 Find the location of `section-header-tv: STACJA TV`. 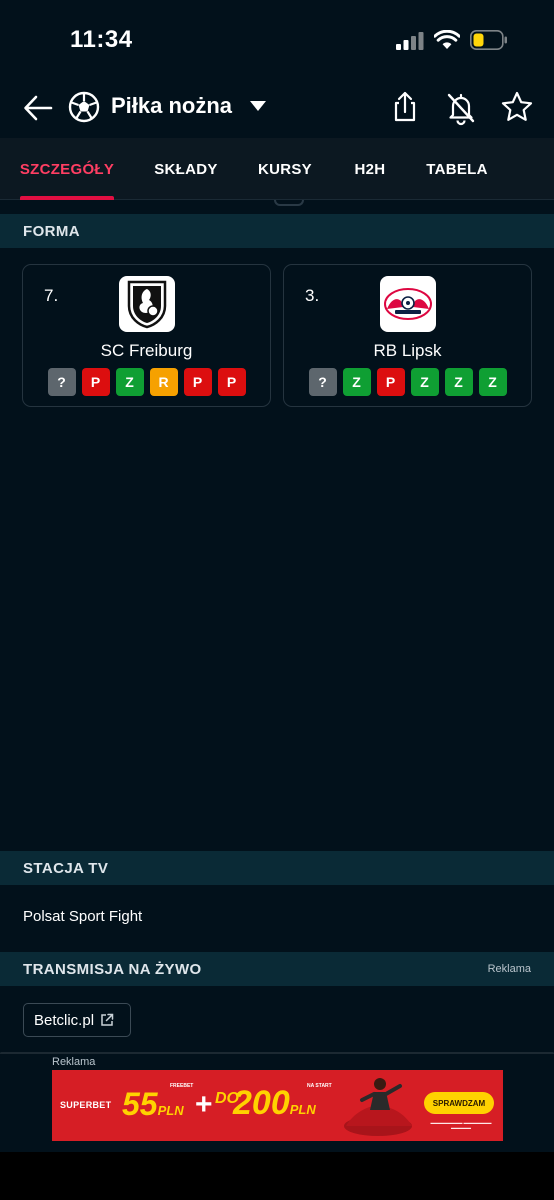

section-header-tv: STACJA TV is located at coordinates (277, 868).